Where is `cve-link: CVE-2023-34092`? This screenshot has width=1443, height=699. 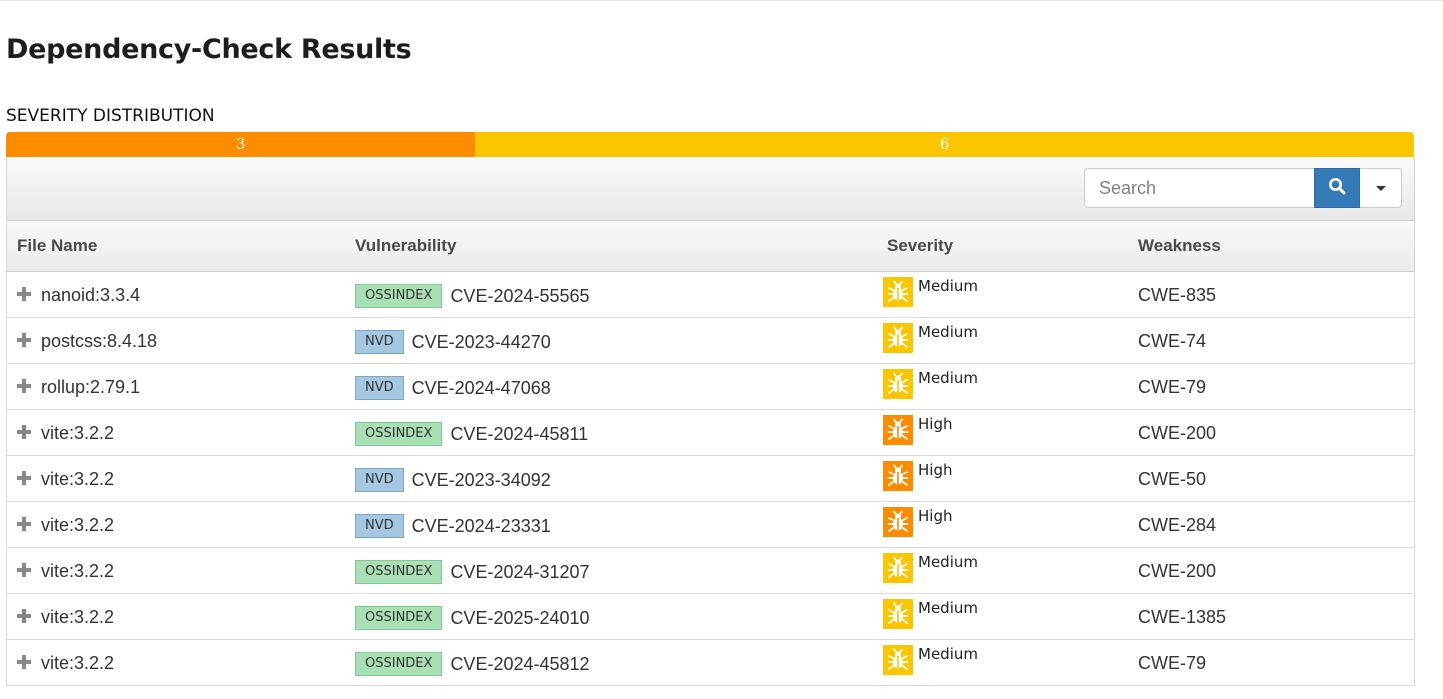
cve-link: CVE-2023-34092 is located at coordinates (481, 480).